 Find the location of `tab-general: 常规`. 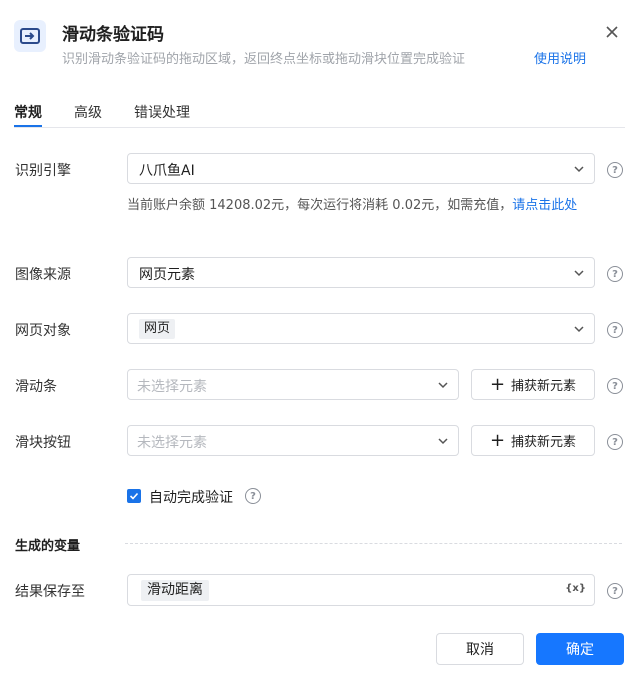

tab-general: 常规 is located at coordinates (28, 112).